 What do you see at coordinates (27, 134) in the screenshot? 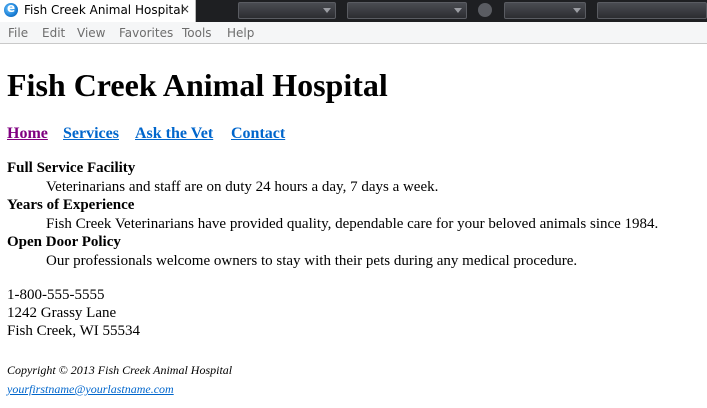
I see `nav-home-link: Home` at bounding box center [27, 134].